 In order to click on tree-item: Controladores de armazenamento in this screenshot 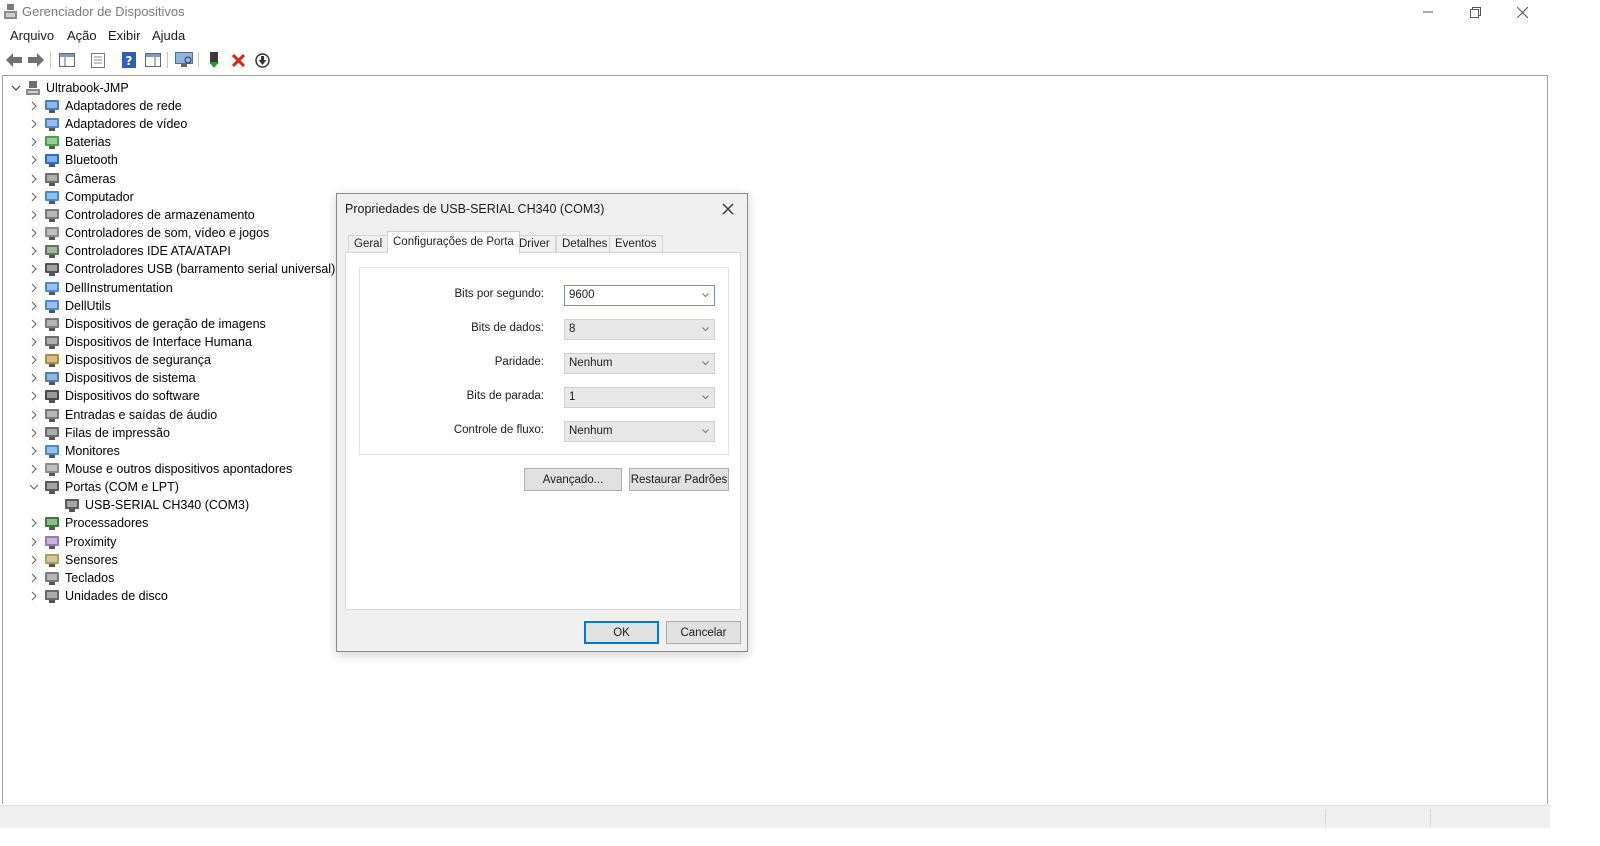, I will do `click(183, 215)`.